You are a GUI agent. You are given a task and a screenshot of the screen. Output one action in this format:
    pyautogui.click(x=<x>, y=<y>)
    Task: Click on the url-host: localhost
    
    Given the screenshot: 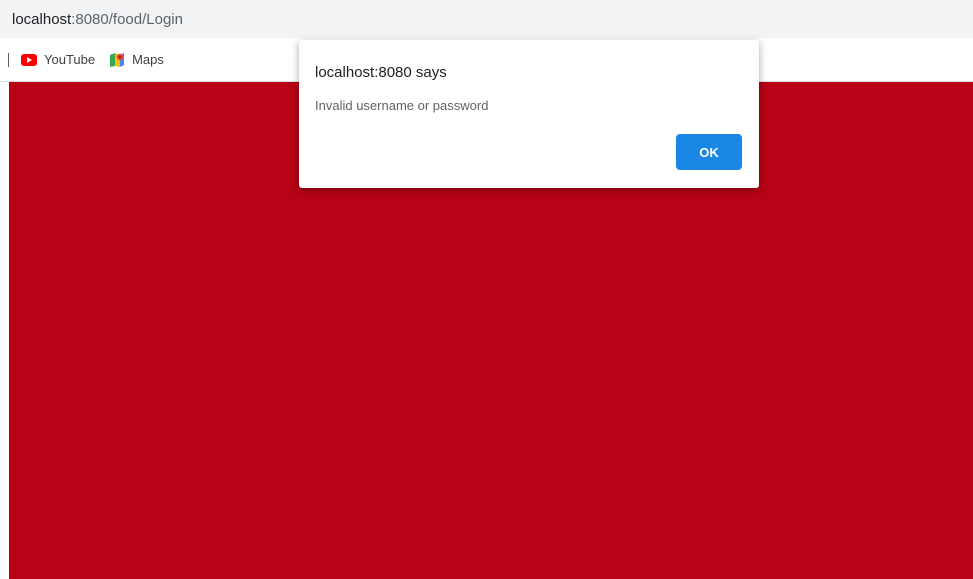 What is the action you would take?
    pyautogui.click(x=42, y=19)
    